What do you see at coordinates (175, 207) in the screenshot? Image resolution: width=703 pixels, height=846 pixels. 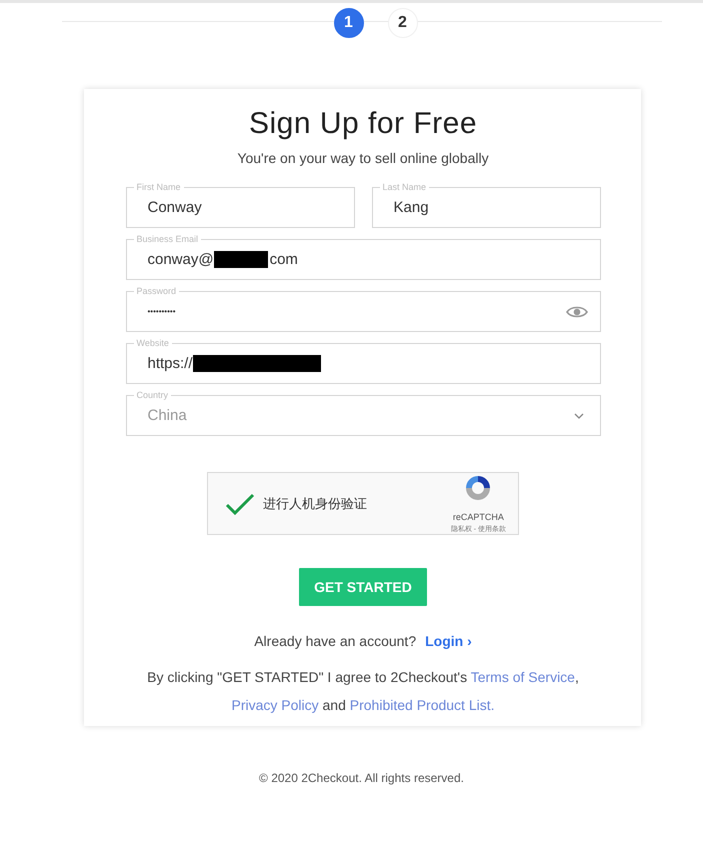 I see `field-value: Conway` at bounding box center [175, 207].